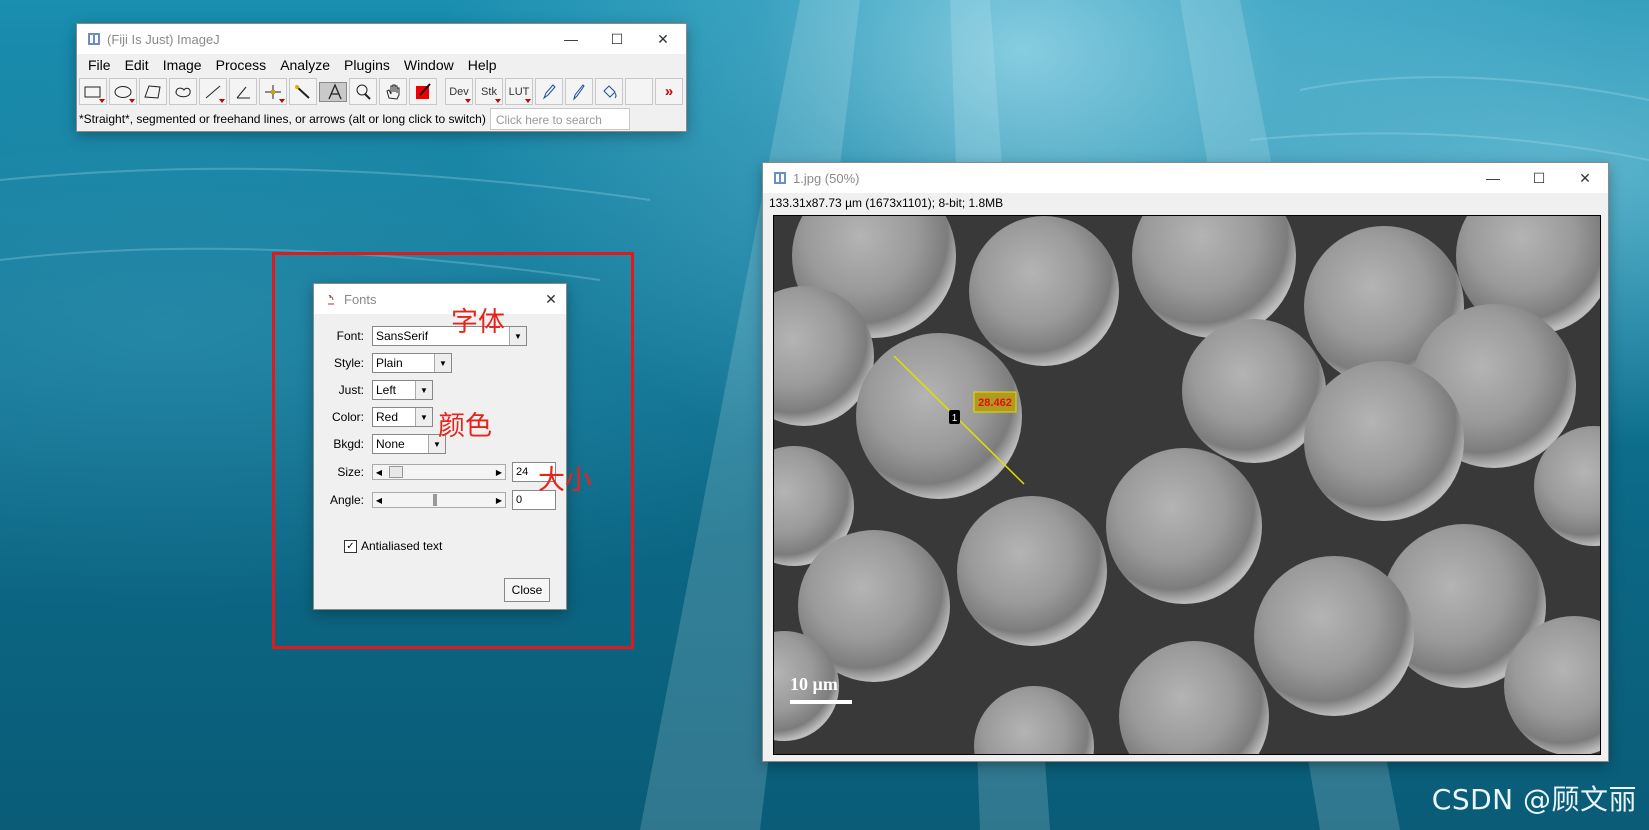 The height and width of the screenshot is (830, 1649). I want to click on oval-tool-icon, so click(123, 91).